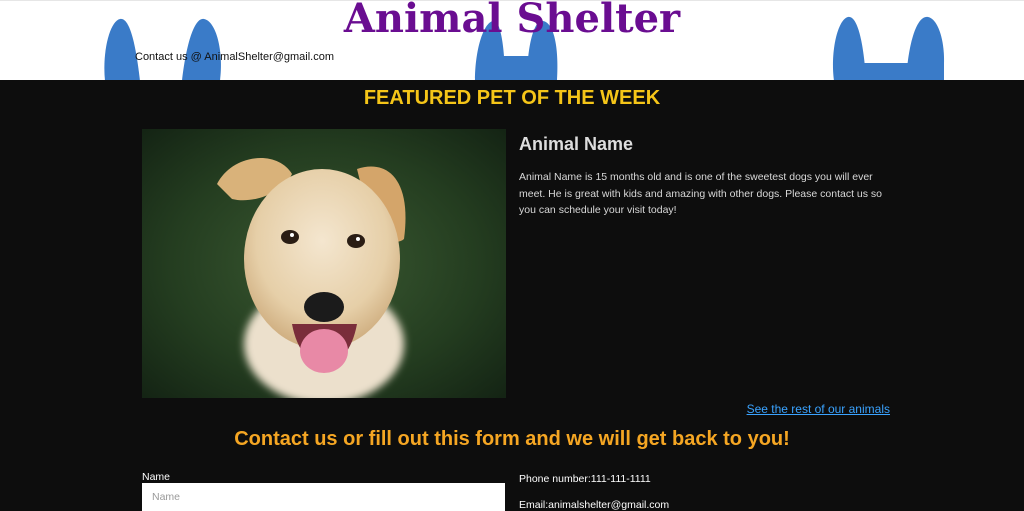 The width and height of the screenshot is (1024, 511). What do you see at coordinates (818, 409) in the screenshot?
I see `see-all-animals-link: See the rest of our animals` at bounding box center [818, 409].